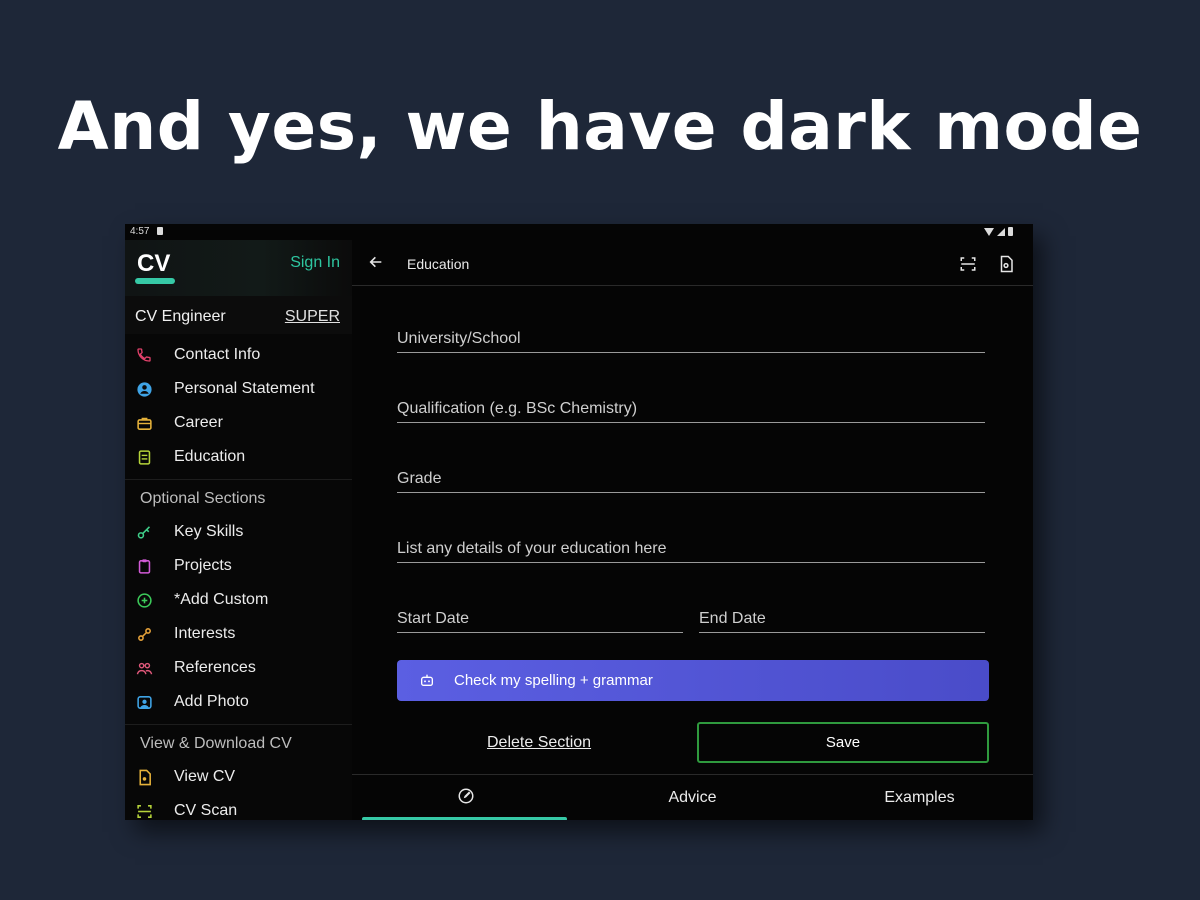 Image resolution: width=1200 pixels, height=900 pixels. I want to click on university-school-field, so click(691, 336).